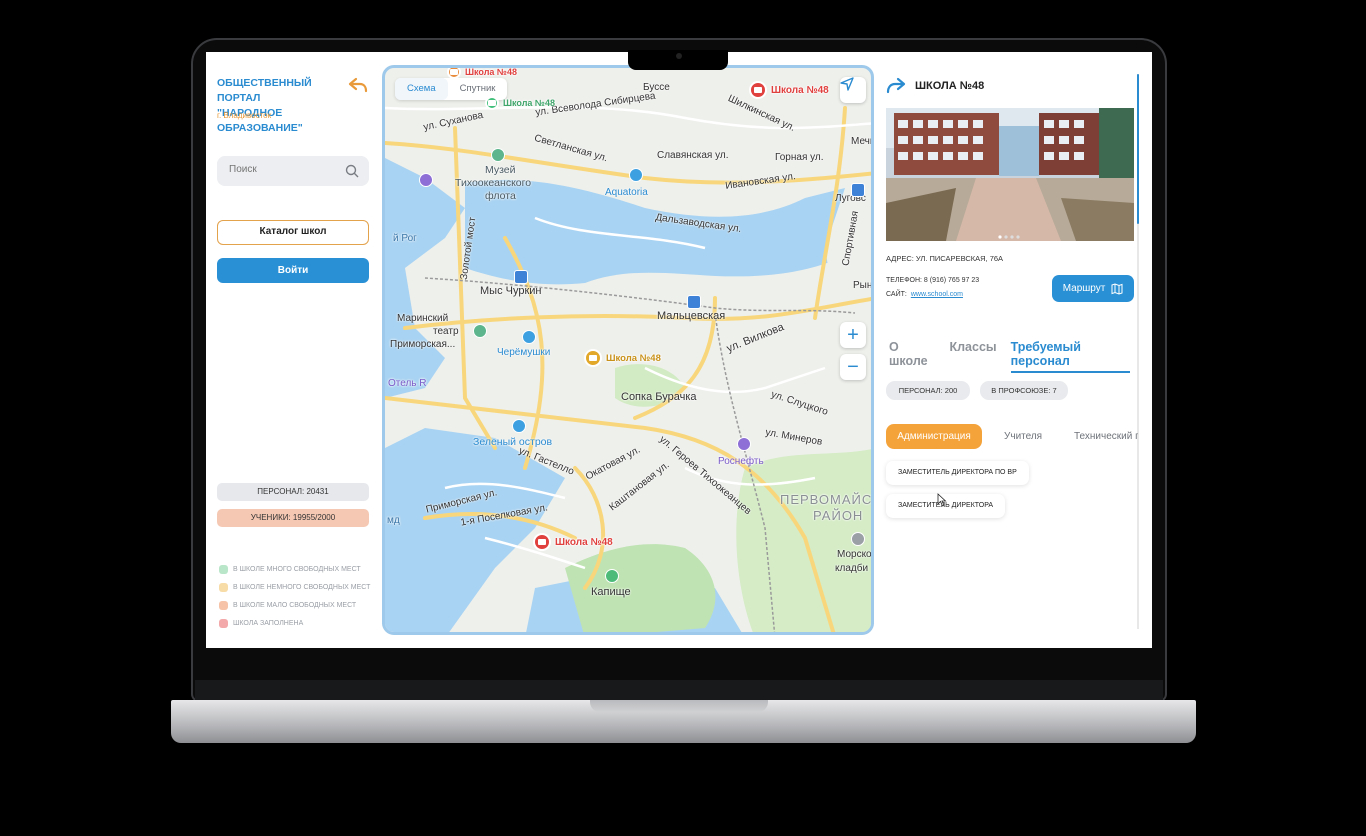  I want to click on legend-item: В ШКОЛЕ НЕМНОГО СВОБОДНЫХ МЕСТ, so click(294, 587).